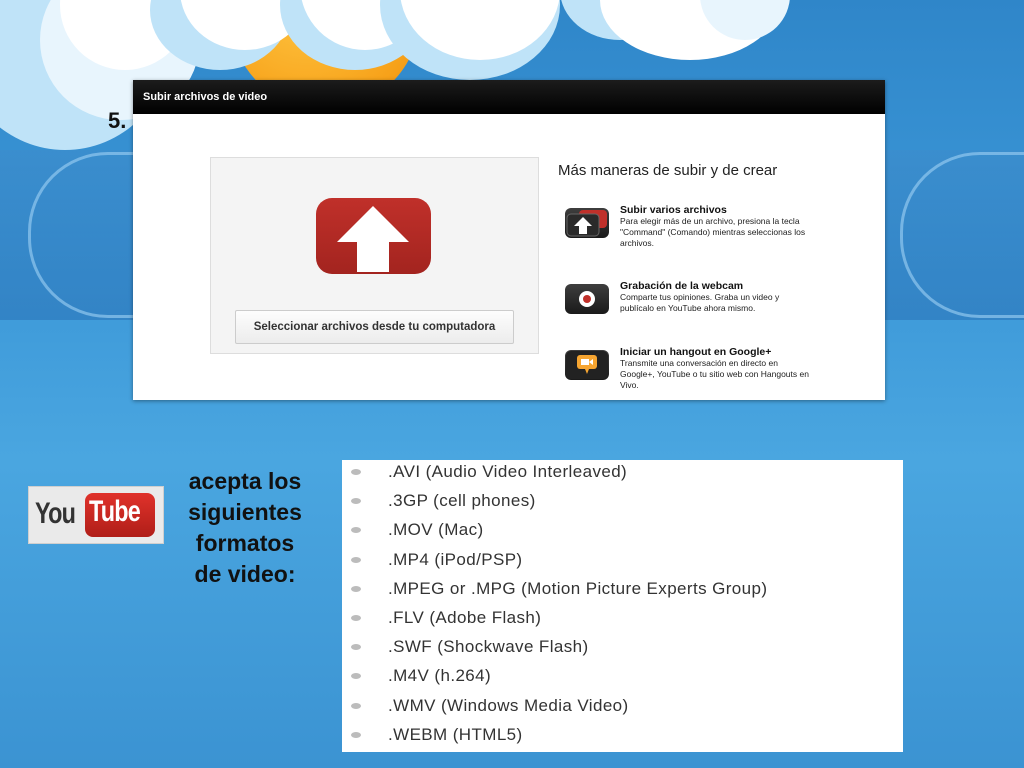 This screenshot has height=768, width=1024. What do you see at coordinates (373, 236) in the screenshot?
I see `upload-arrow-icon` at bounding box center [373, 236].